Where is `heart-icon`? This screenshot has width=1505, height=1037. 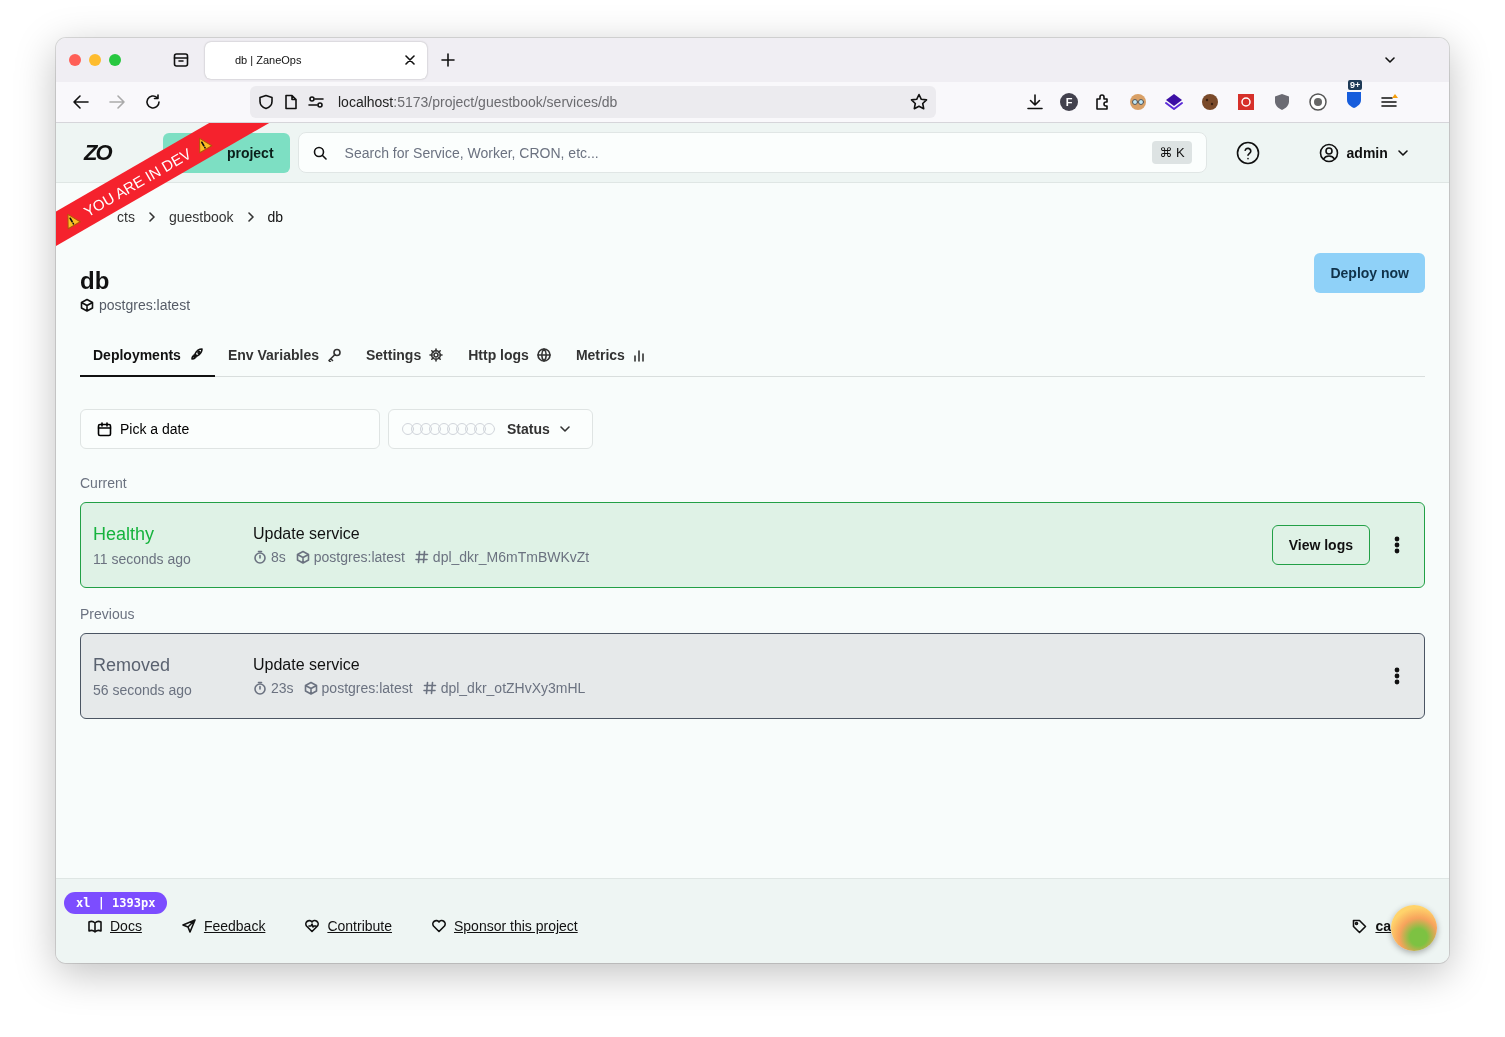
heart-icon is located at coordinates (439, 926).